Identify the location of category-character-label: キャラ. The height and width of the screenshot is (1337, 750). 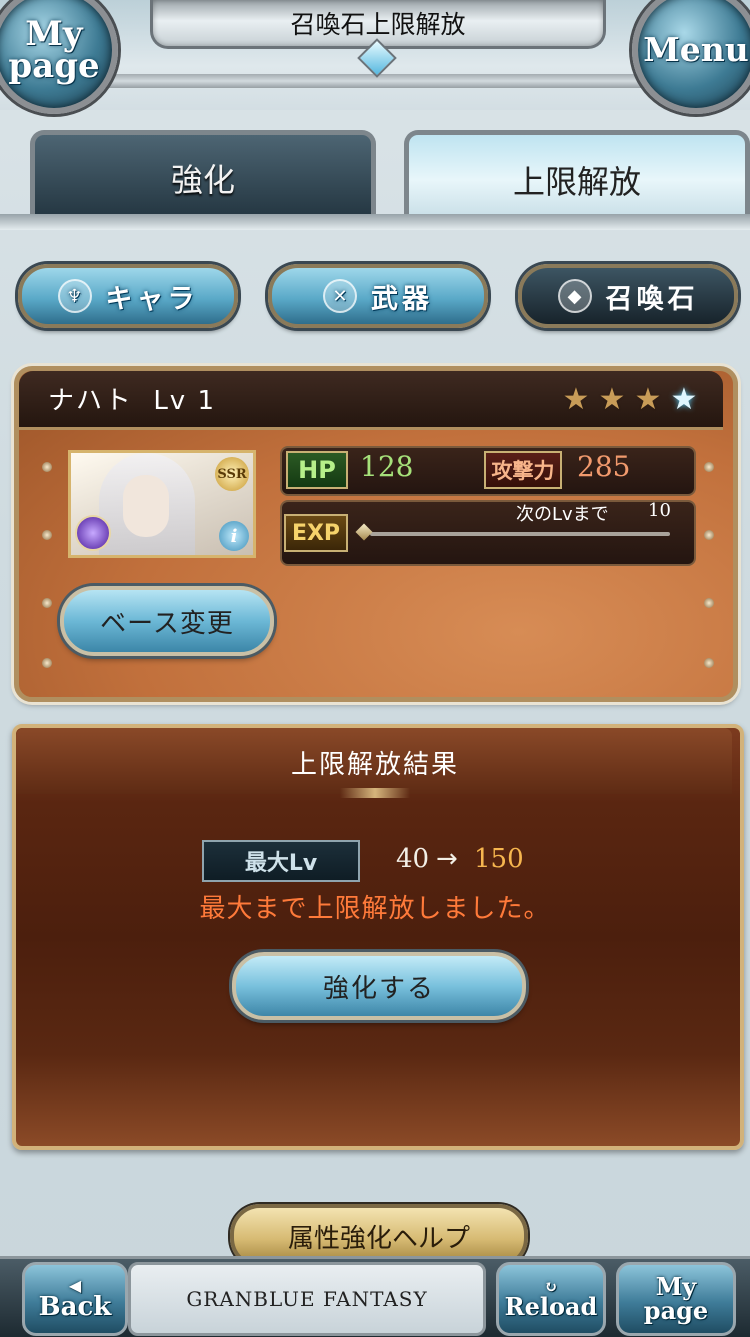
(152, 299).